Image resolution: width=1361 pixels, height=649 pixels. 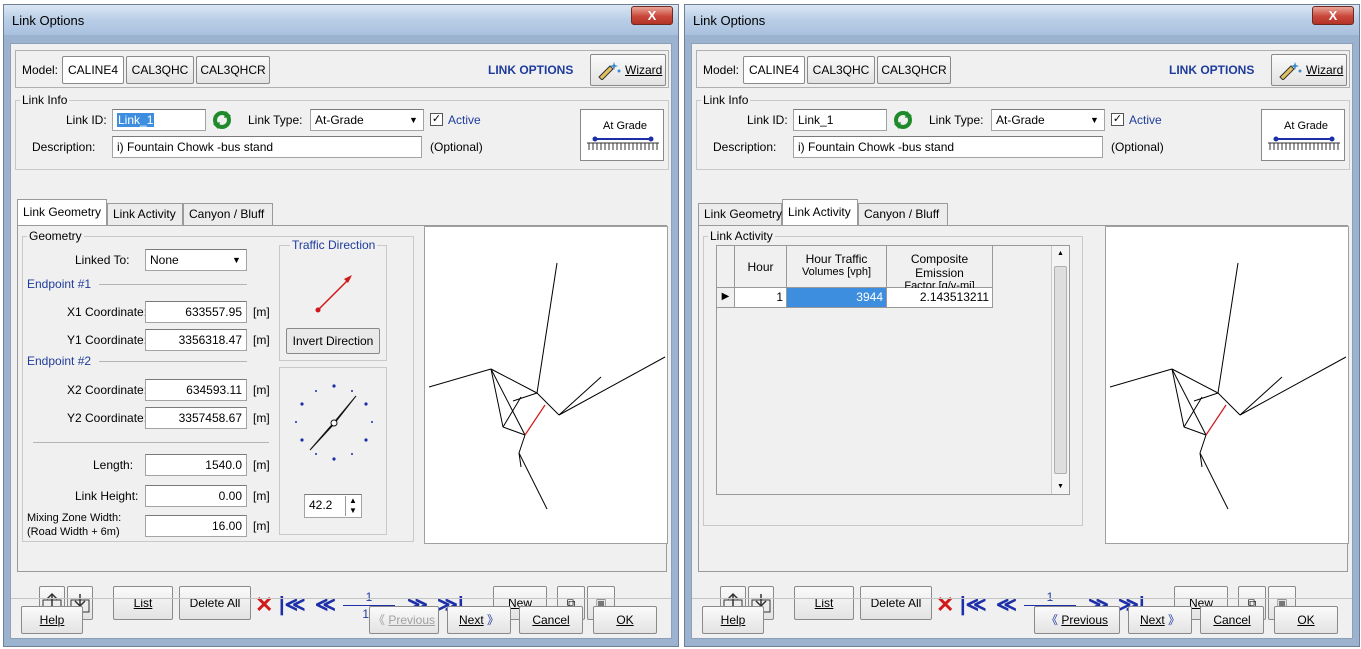 What do you see at coordinates (352, 506) in the screenshot?
I see `spin-updown-icon: ▲ ▼` at bounding box center [352, 506].